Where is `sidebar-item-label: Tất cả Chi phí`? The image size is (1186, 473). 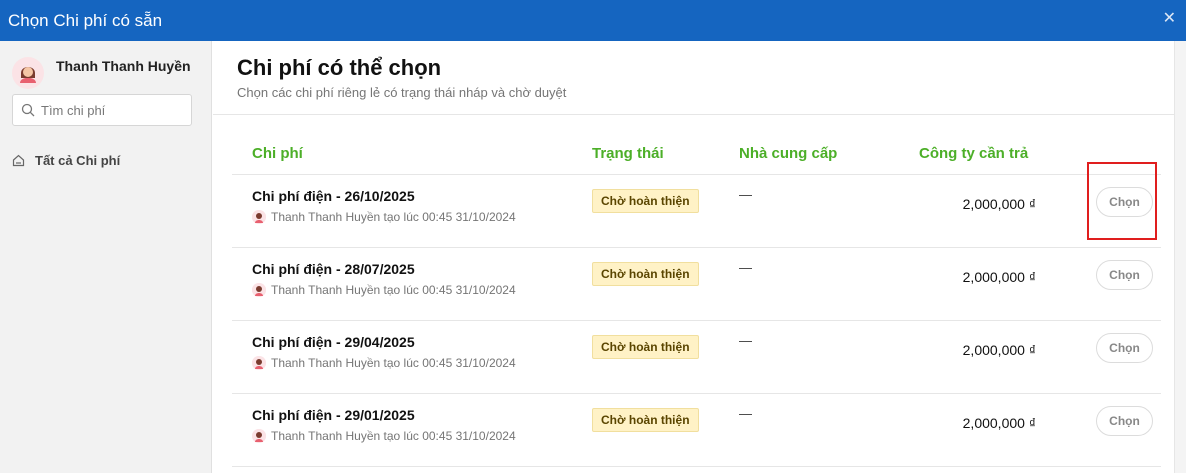
sidebar-item-label: Tất cả Chi phí is located at coordinates (78, 160).